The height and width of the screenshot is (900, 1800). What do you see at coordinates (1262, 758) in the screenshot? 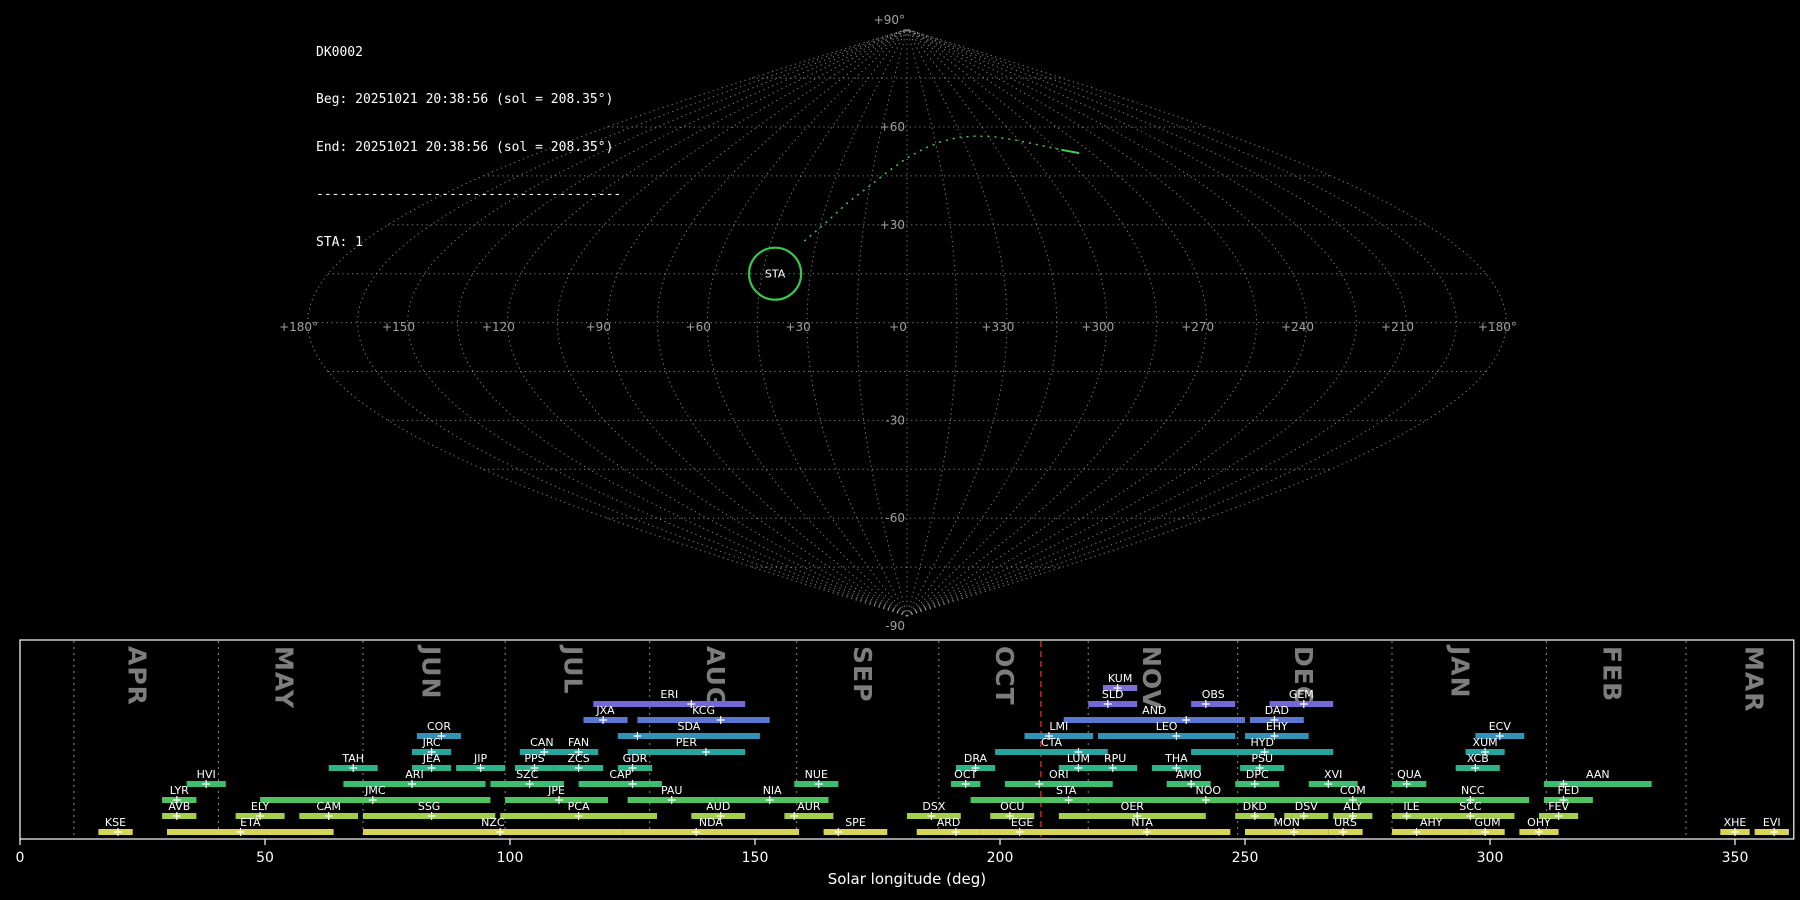
I see `shower-label-PSU: PSU` at bounding box center [1262, 758].